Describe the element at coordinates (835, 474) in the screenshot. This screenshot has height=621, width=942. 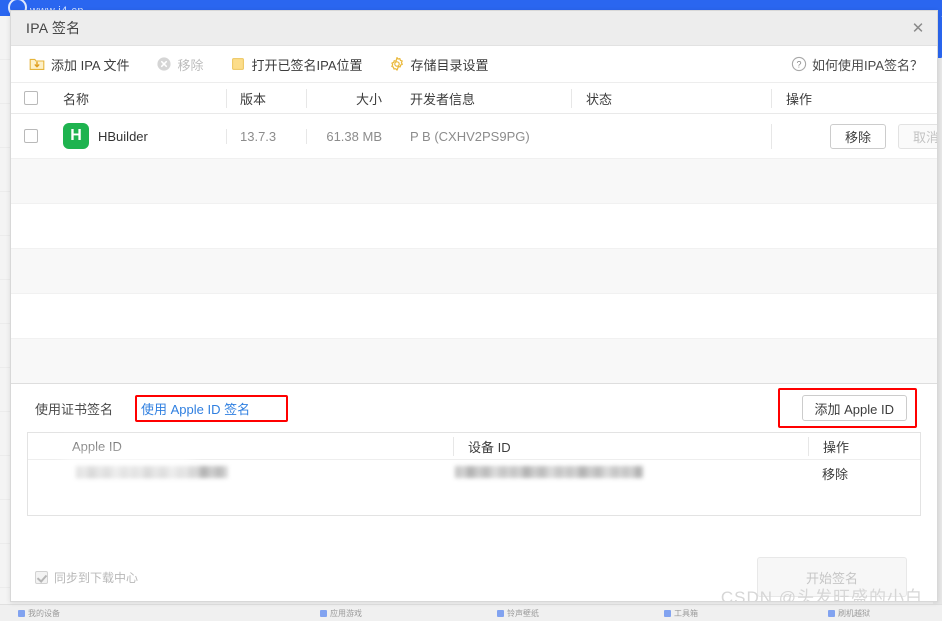
I see `apple-id-remove-link: 移除` at that location.